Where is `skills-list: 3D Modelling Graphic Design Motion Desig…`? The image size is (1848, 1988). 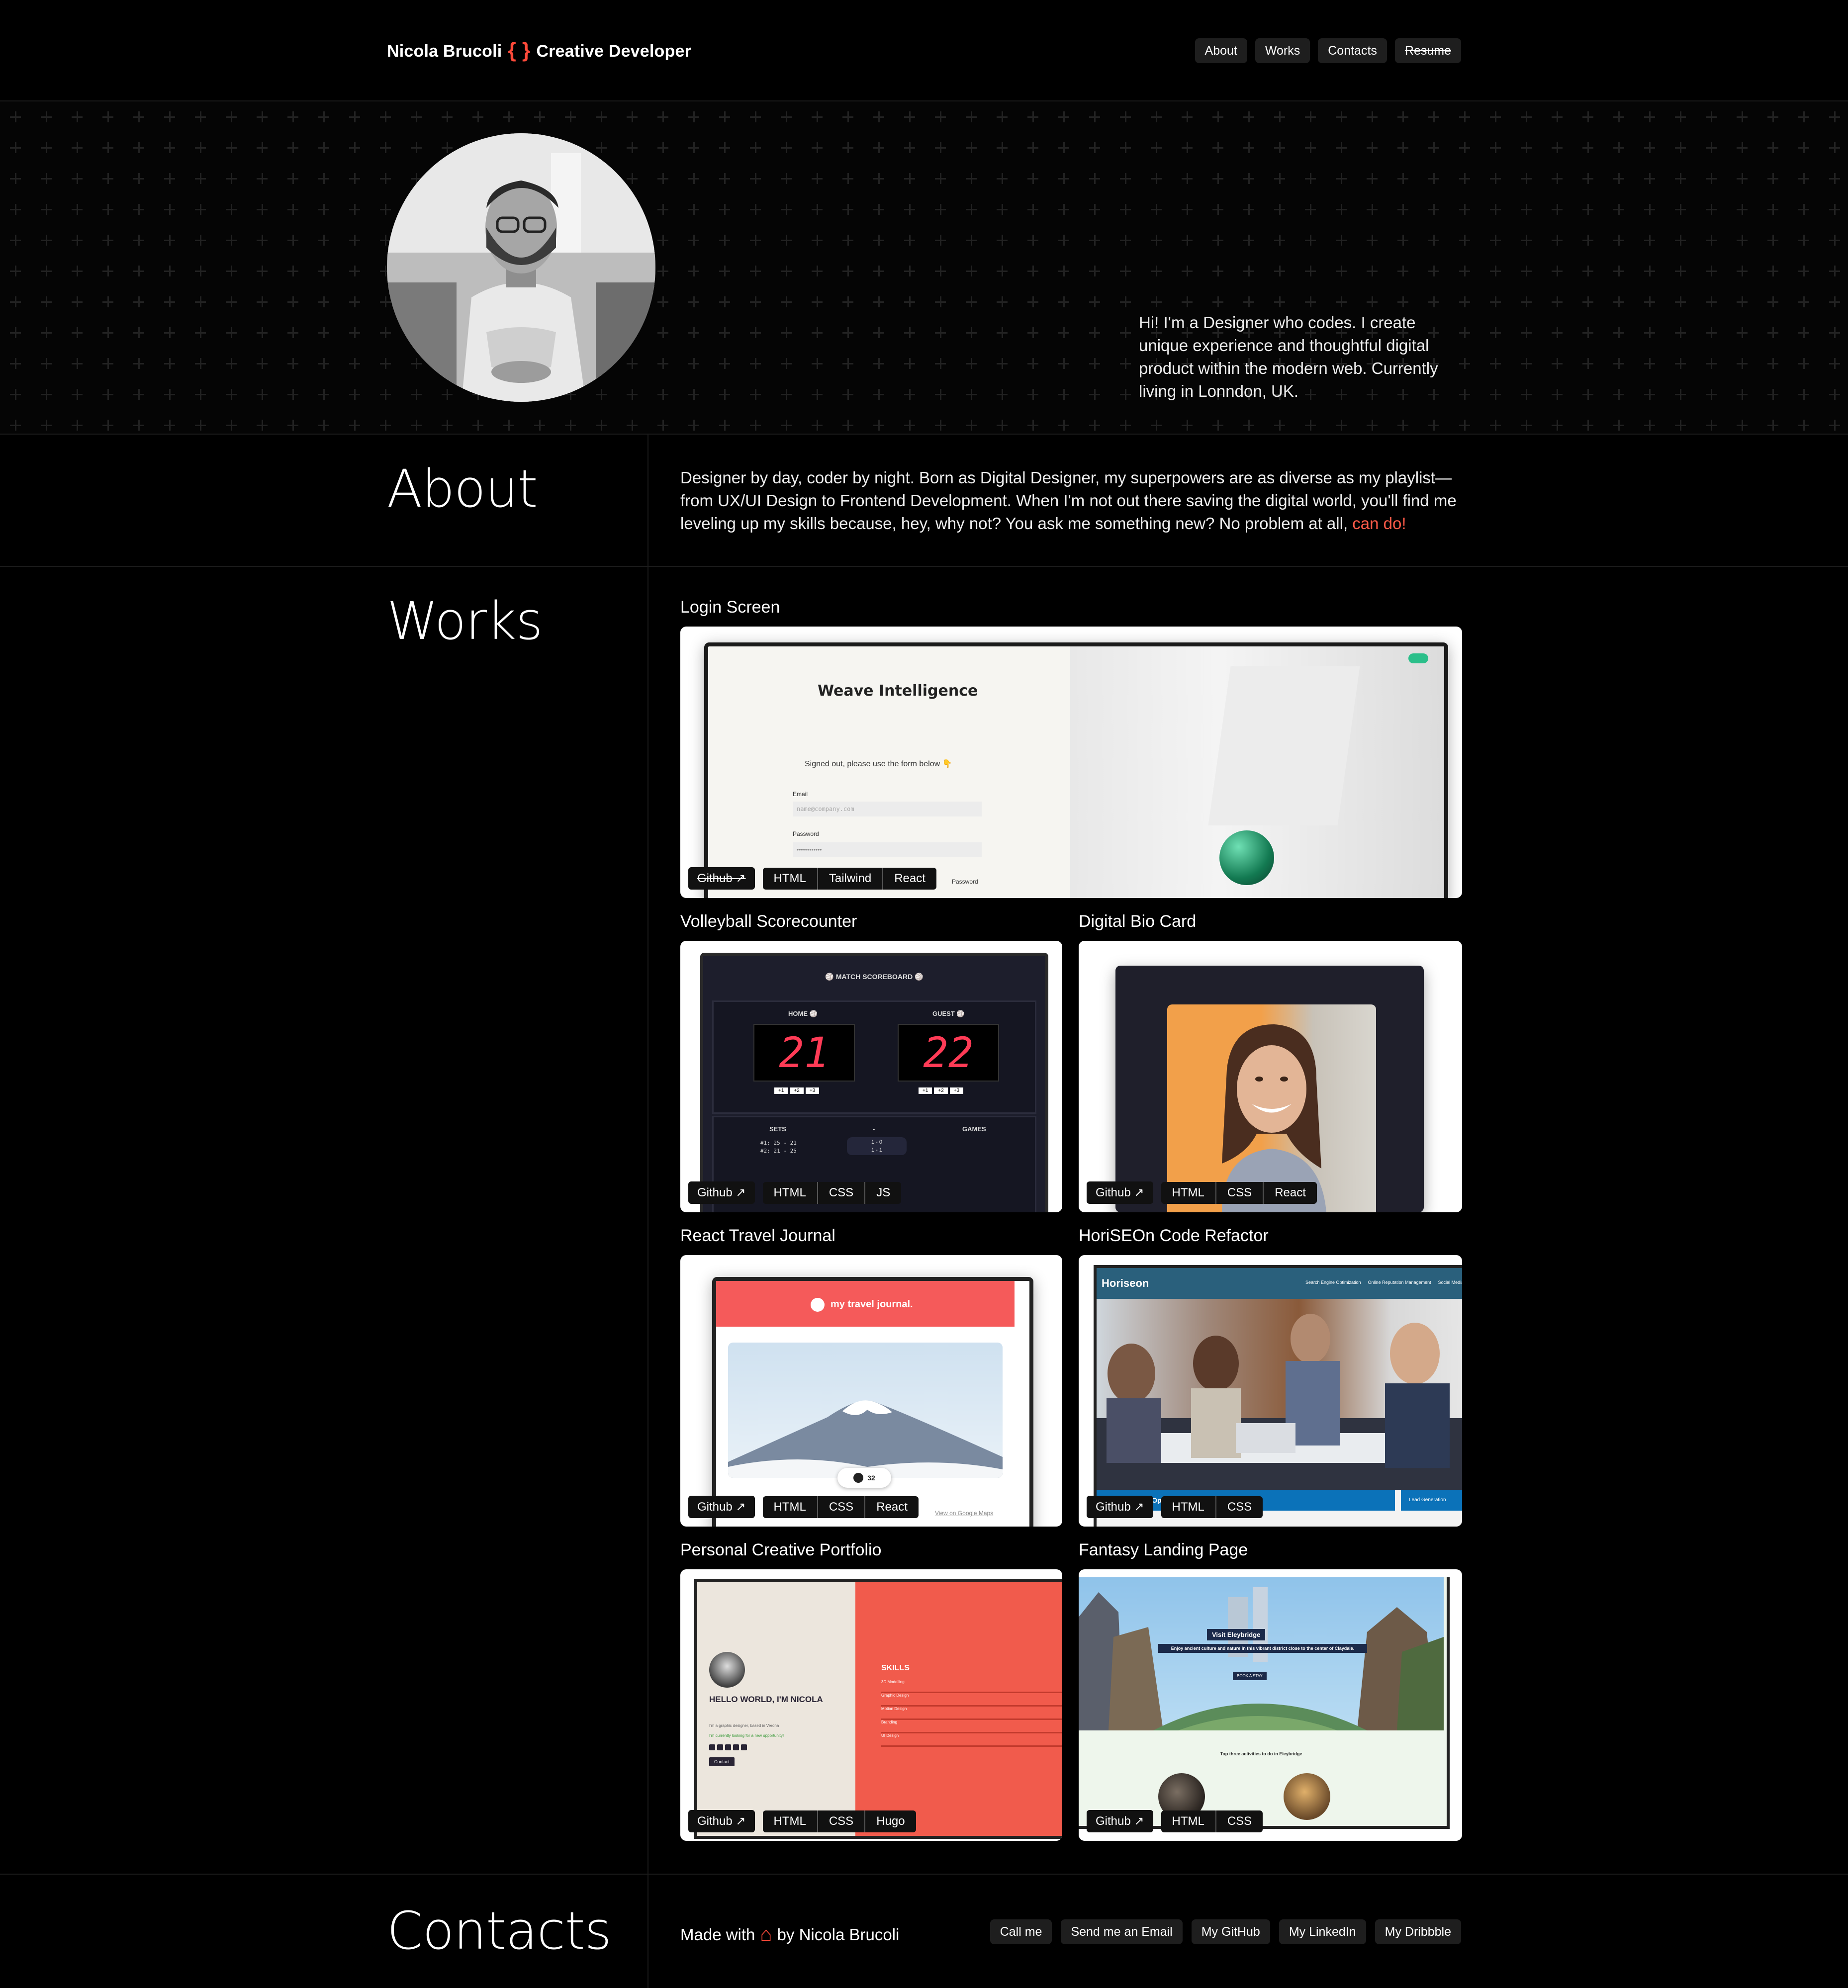
skills-list: 3D Modelling Graphic Design Motion Desig… is located at coordinates (971, 1713).